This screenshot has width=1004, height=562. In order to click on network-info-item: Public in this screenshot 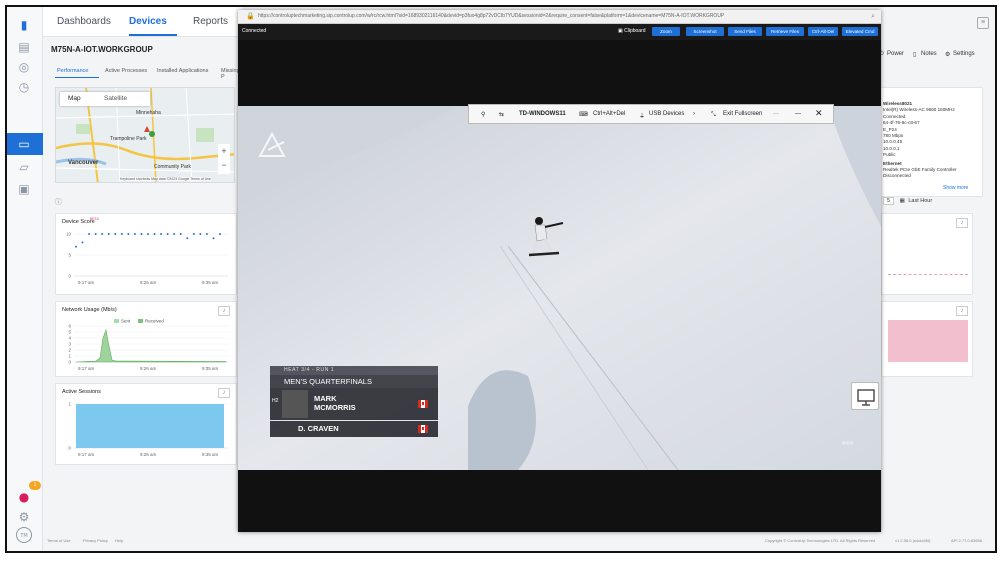, I will do `click(889, 155)`.